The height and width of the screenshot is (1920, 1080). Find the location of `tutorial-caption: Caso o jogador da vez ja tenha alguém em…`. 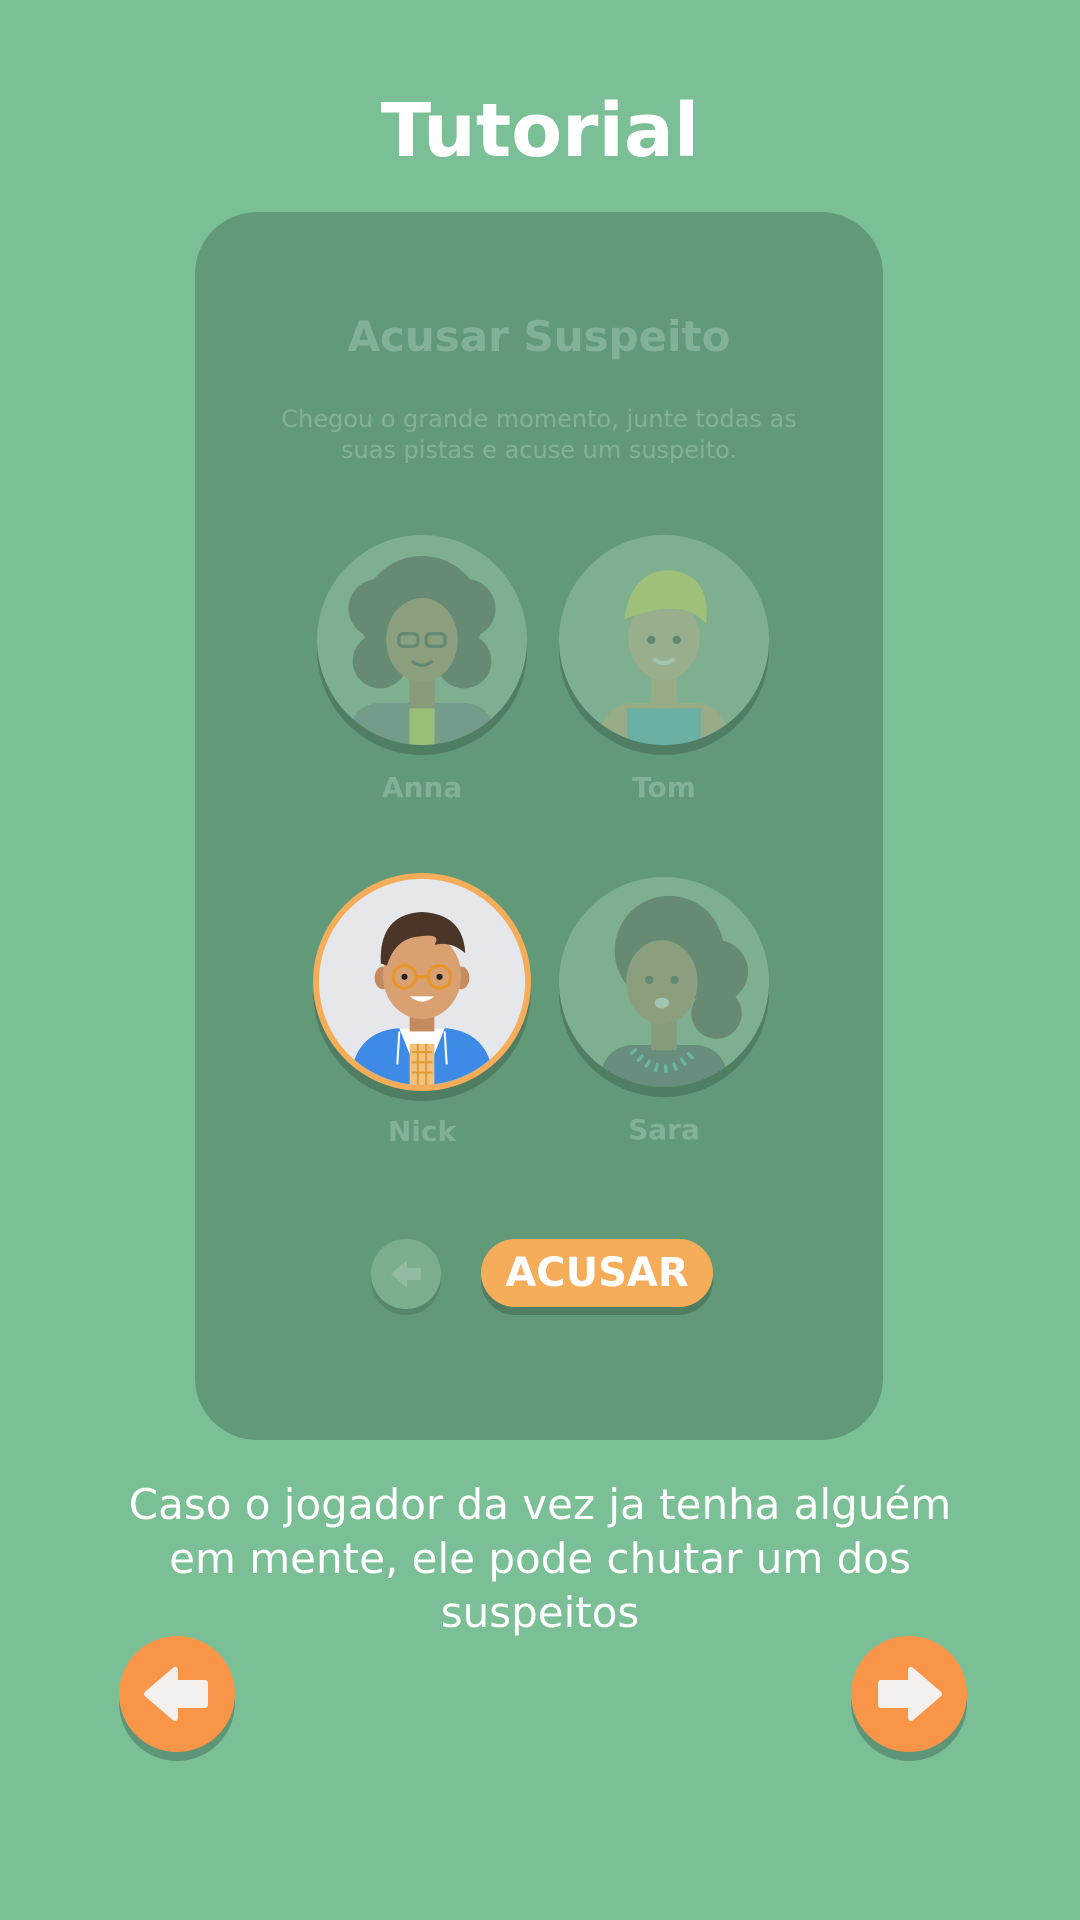

tutorial-caption: Caso o jogador da vez ja tenha alguém em… is located at coordinates (540, 1558).